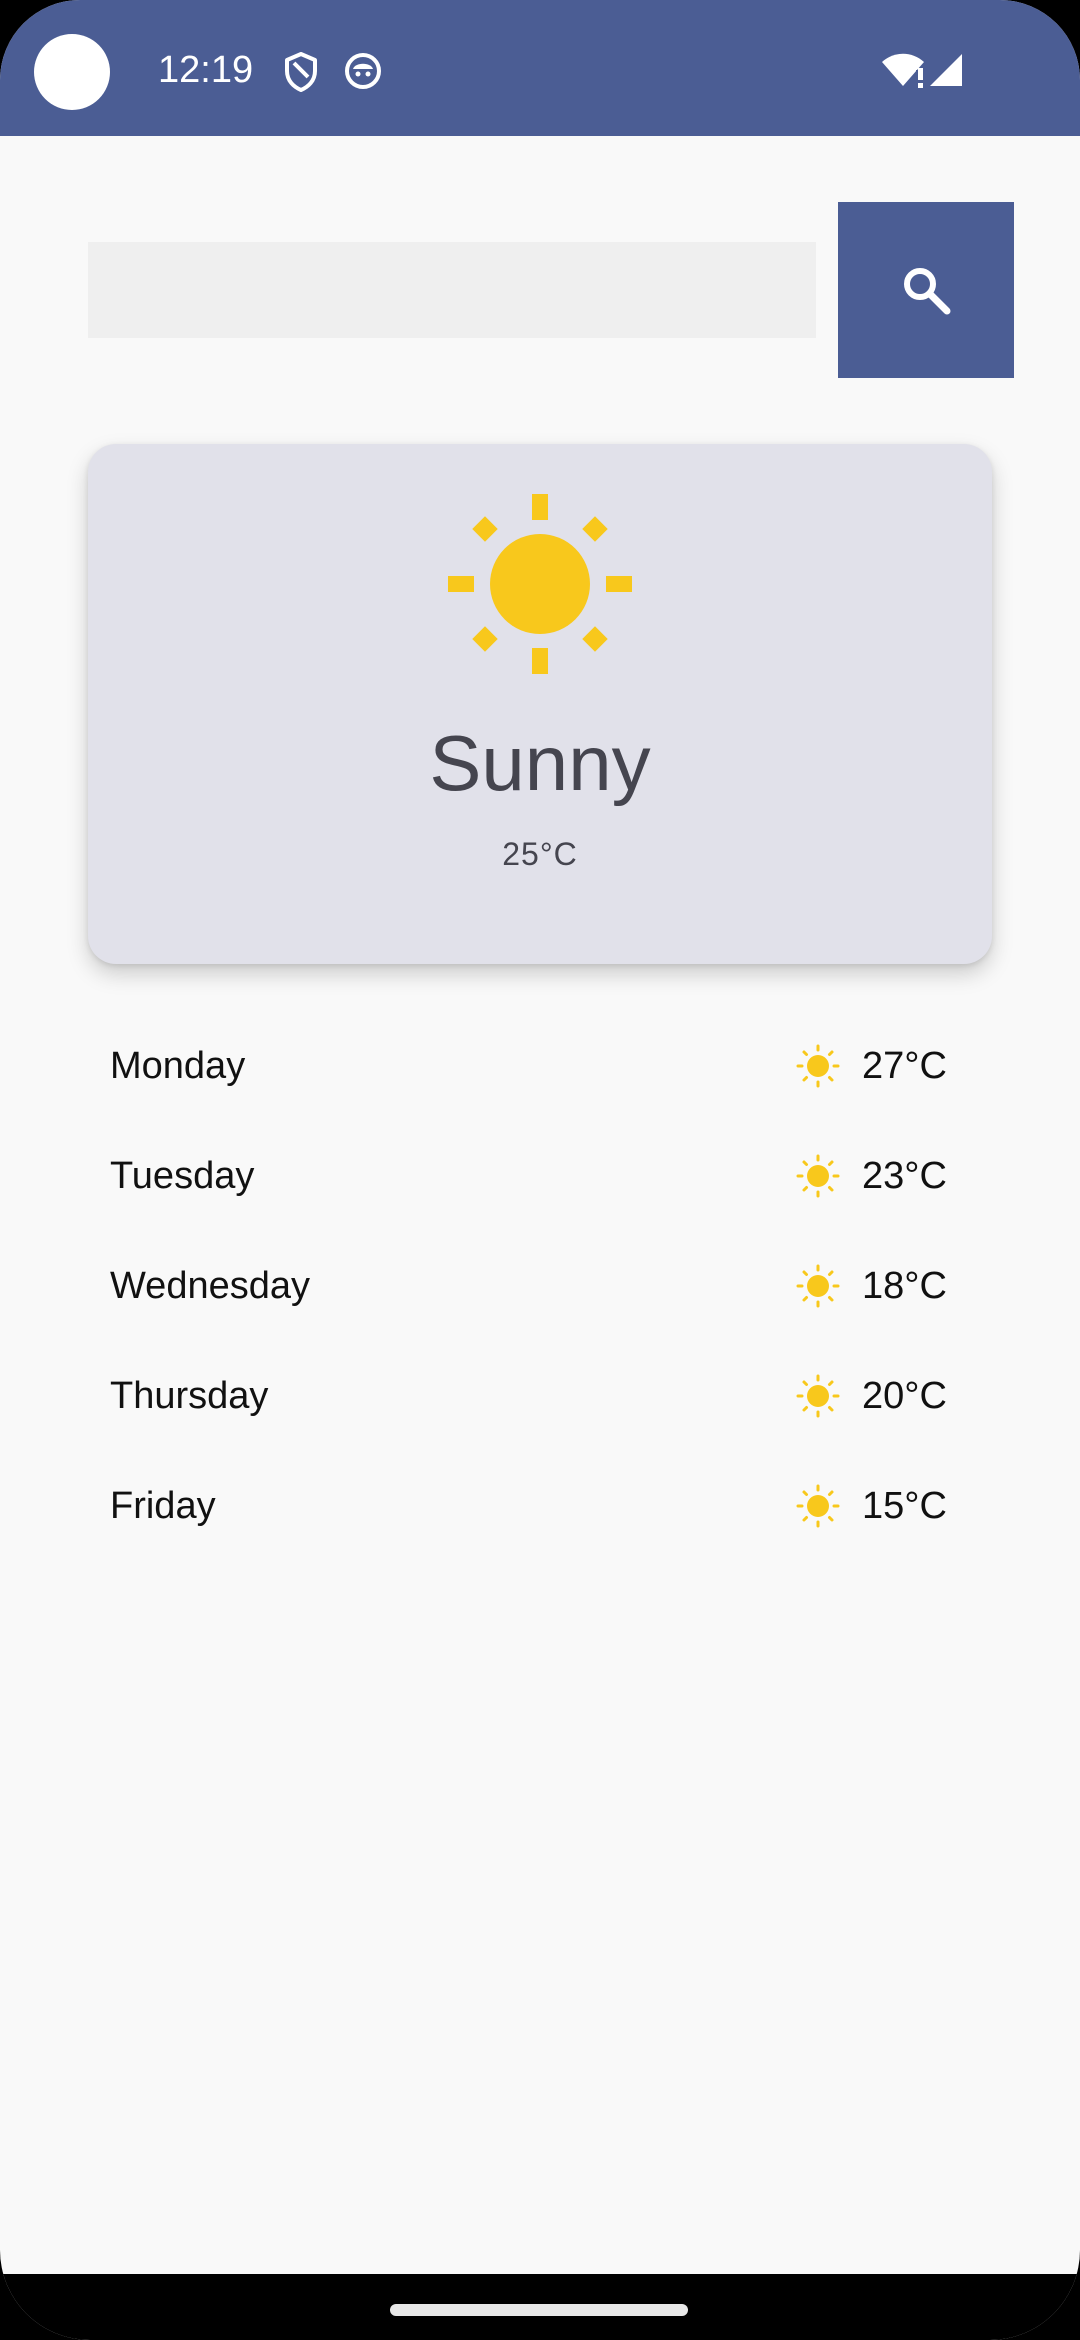  I want to click on forecast-day: Thursday, so click(189, 1396).